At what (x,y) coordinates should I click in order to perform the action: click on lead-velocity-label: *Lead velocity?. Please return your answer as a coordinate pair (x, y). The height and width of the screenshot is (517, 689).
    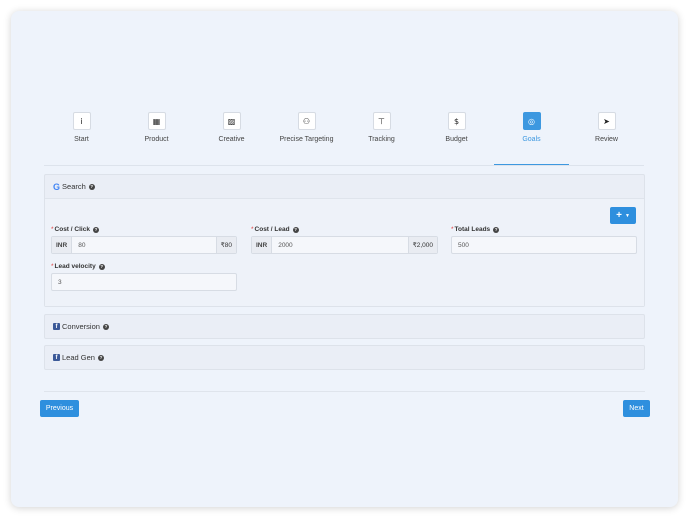
    Looking at the image, I should click on (78, 266).